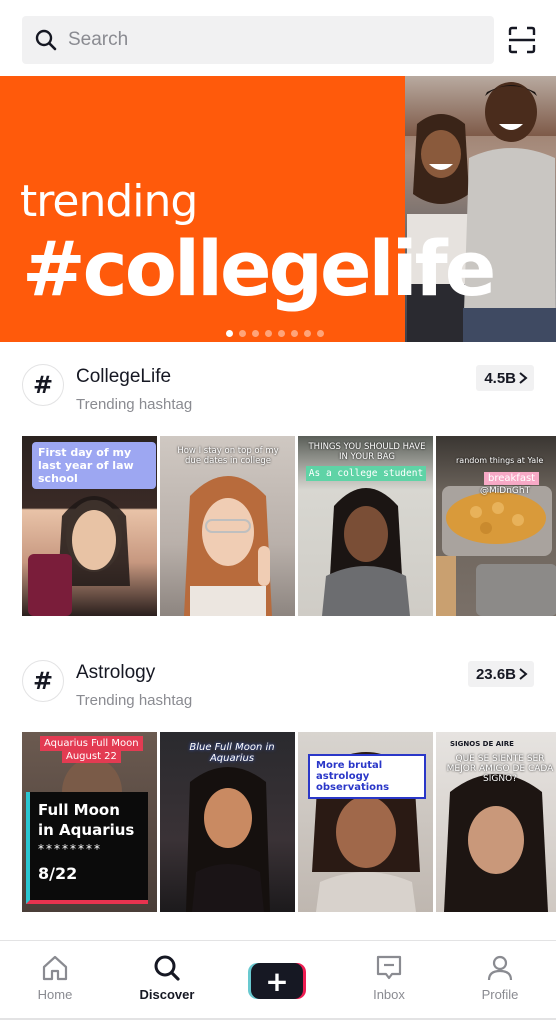 The width and height of the screenshot is (556, 1024). Describe the element at coordinates (70, 849) in the screenshot. I see `video-caption: ********` at that location.